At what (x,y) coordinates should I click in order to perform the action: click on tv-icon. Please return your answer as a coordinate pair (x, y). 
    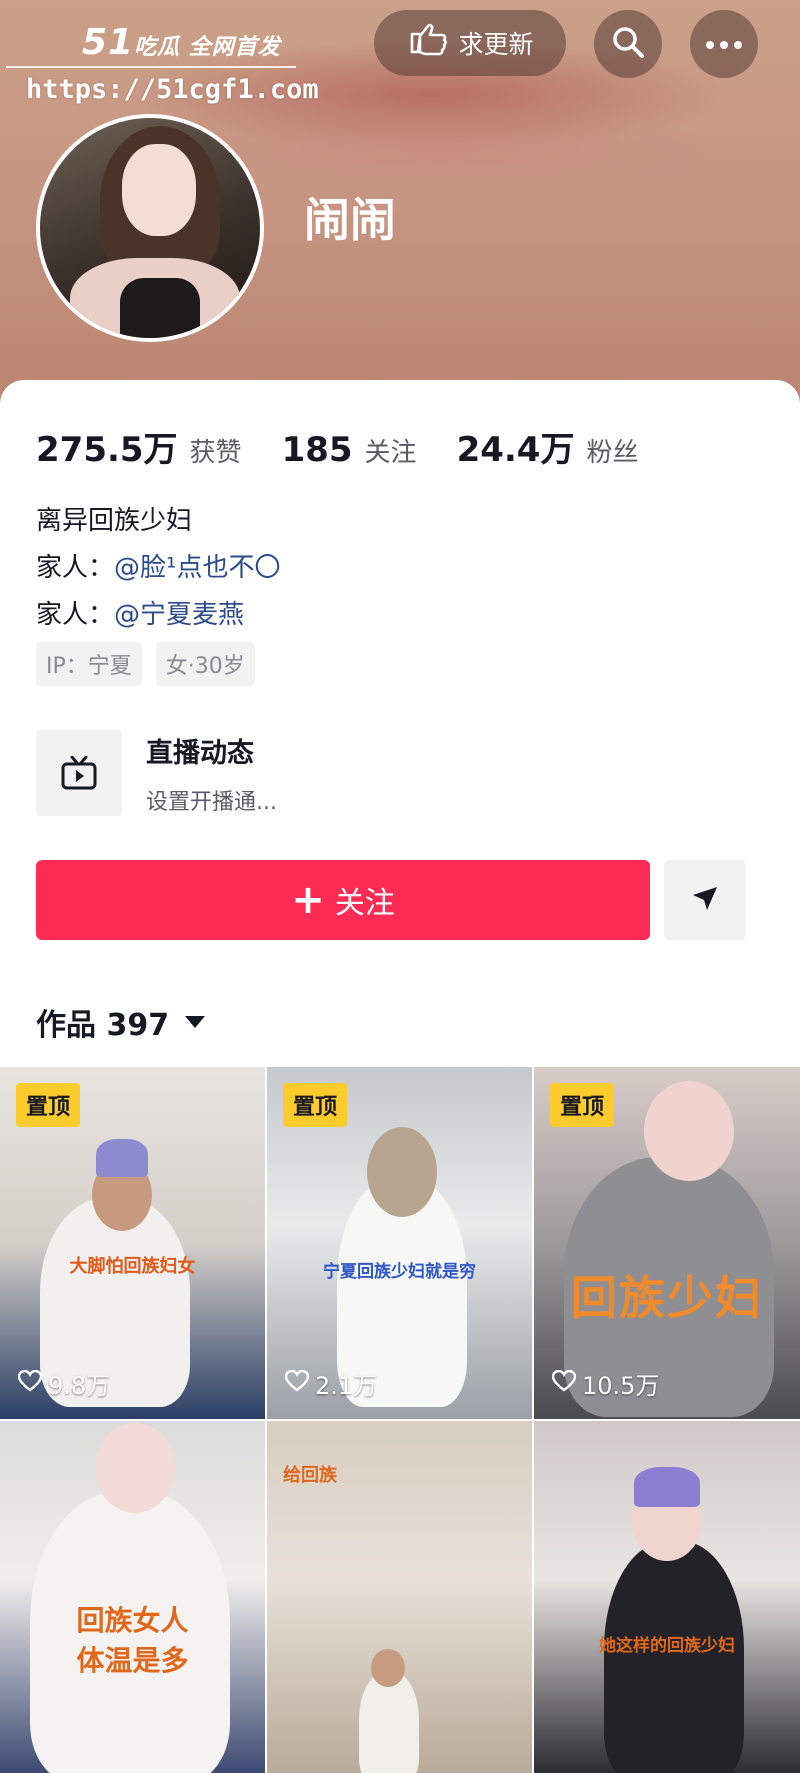
    Looking at the image, I should click on (79, 773).